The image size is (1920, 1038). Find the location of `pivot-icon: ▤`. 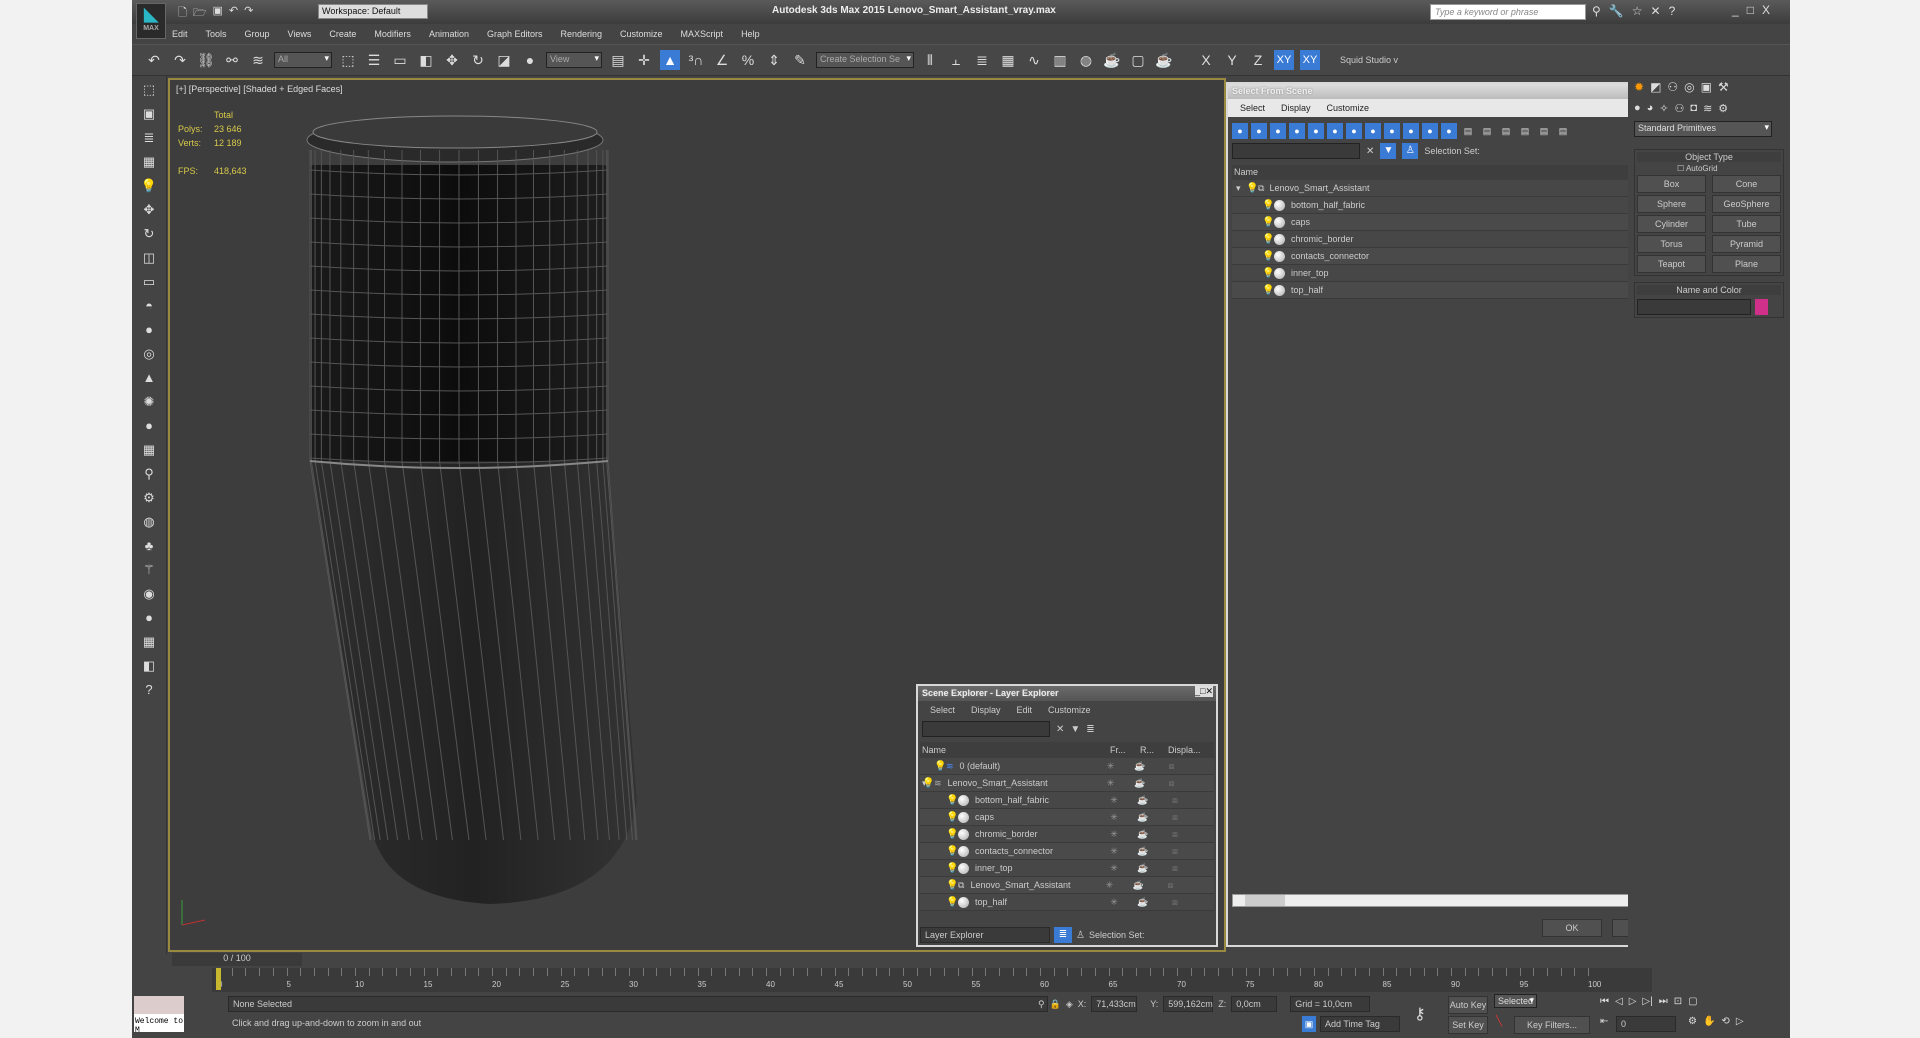

pivot-icon: ▤ is located at coordinates (618, 60).